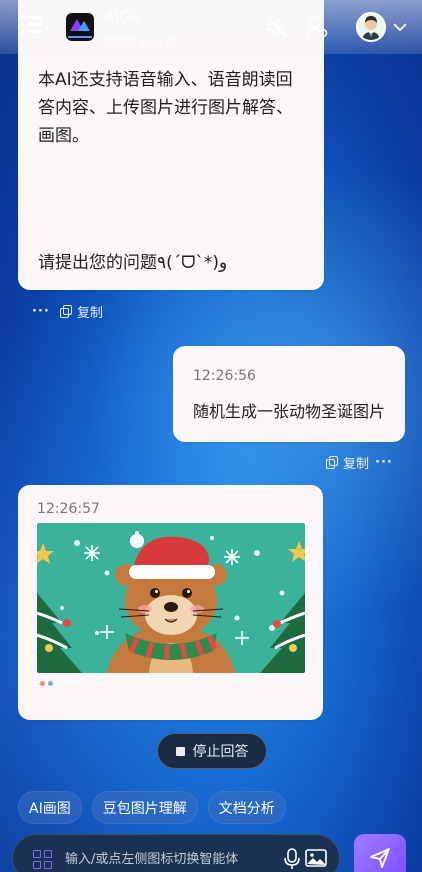  I want to click on microphone-icon, so click(292, 859).